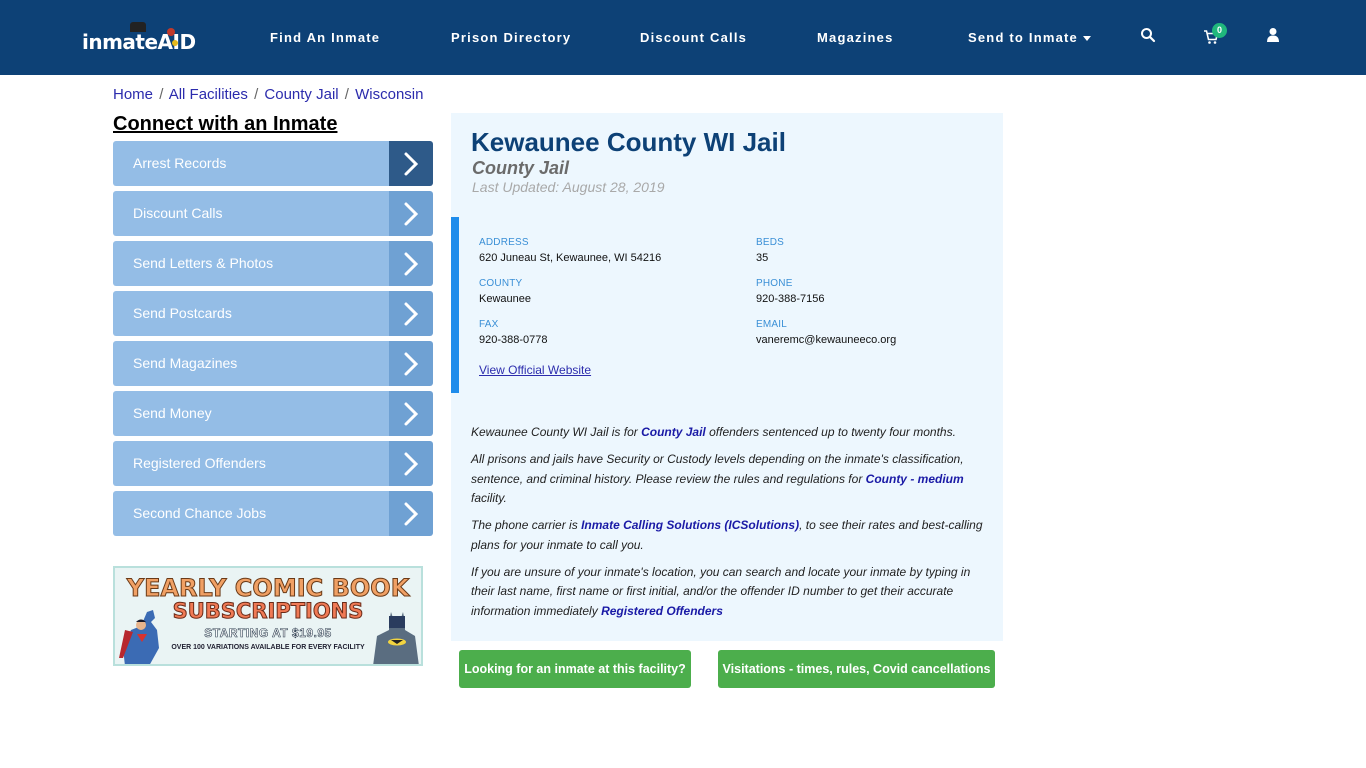 The image size is (1366, 768). What do you see at coordinates (251, 263) in the screenshot?
I see `sidebar-item-label: Send Letters & Photos` at bounding box center [251, 263].